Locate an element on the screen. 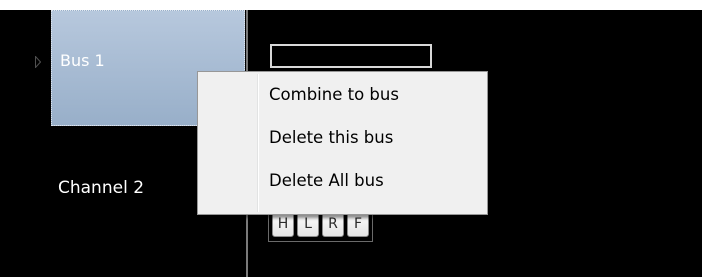 This screenshot has height=277, width=712. bus-label: Bus 1 is located at coordinates (82, 60).